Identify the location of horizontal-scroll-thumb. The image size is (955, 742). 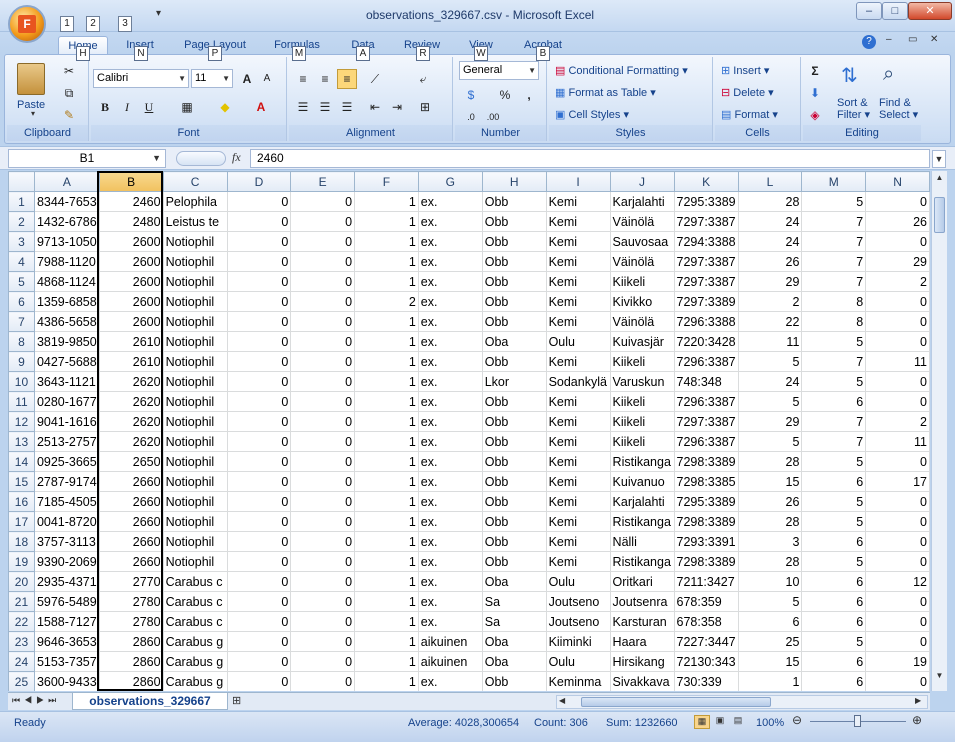
(676, 702).